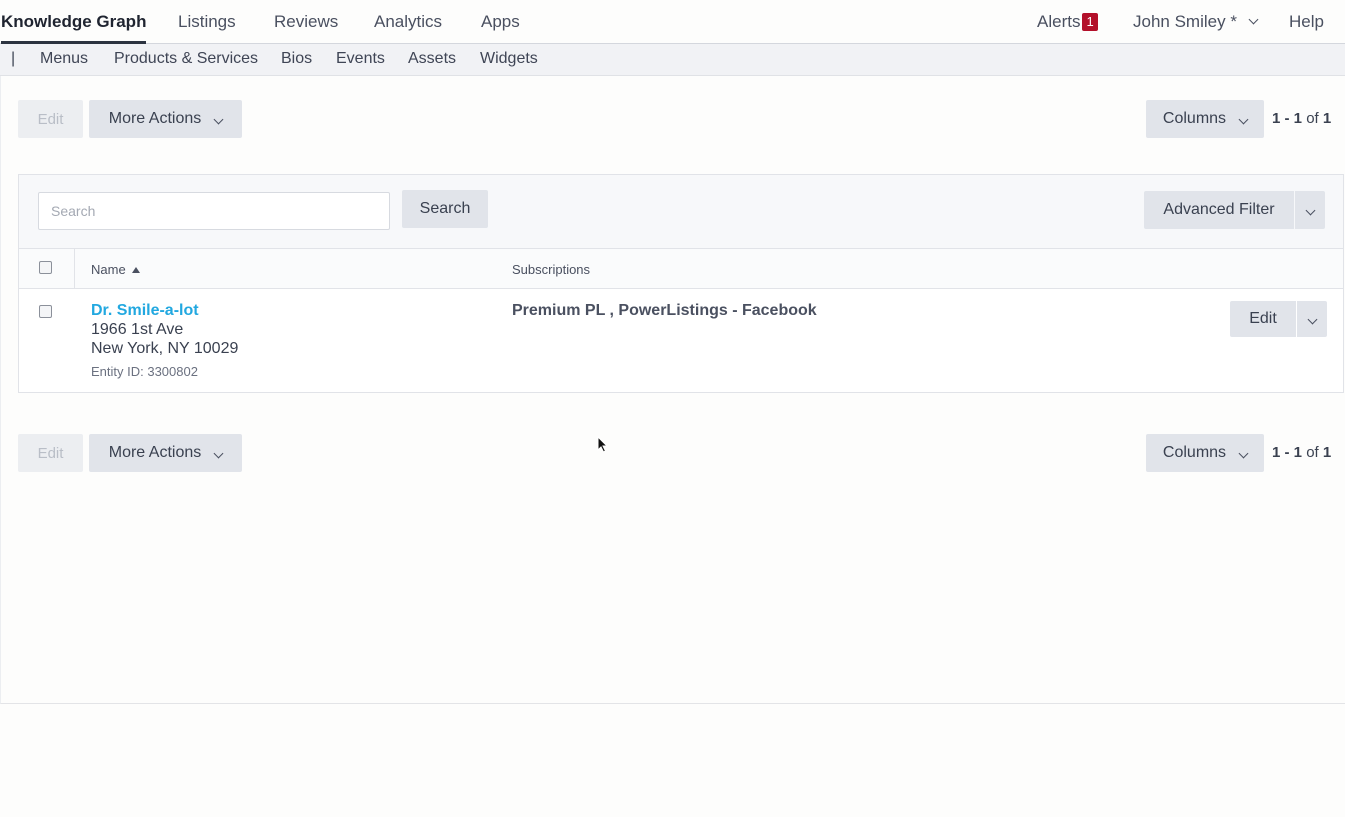  What do you see at coordinates (445, 209) in the screenshot?
I see `search-button: Search` at bounding box center [445, 209].